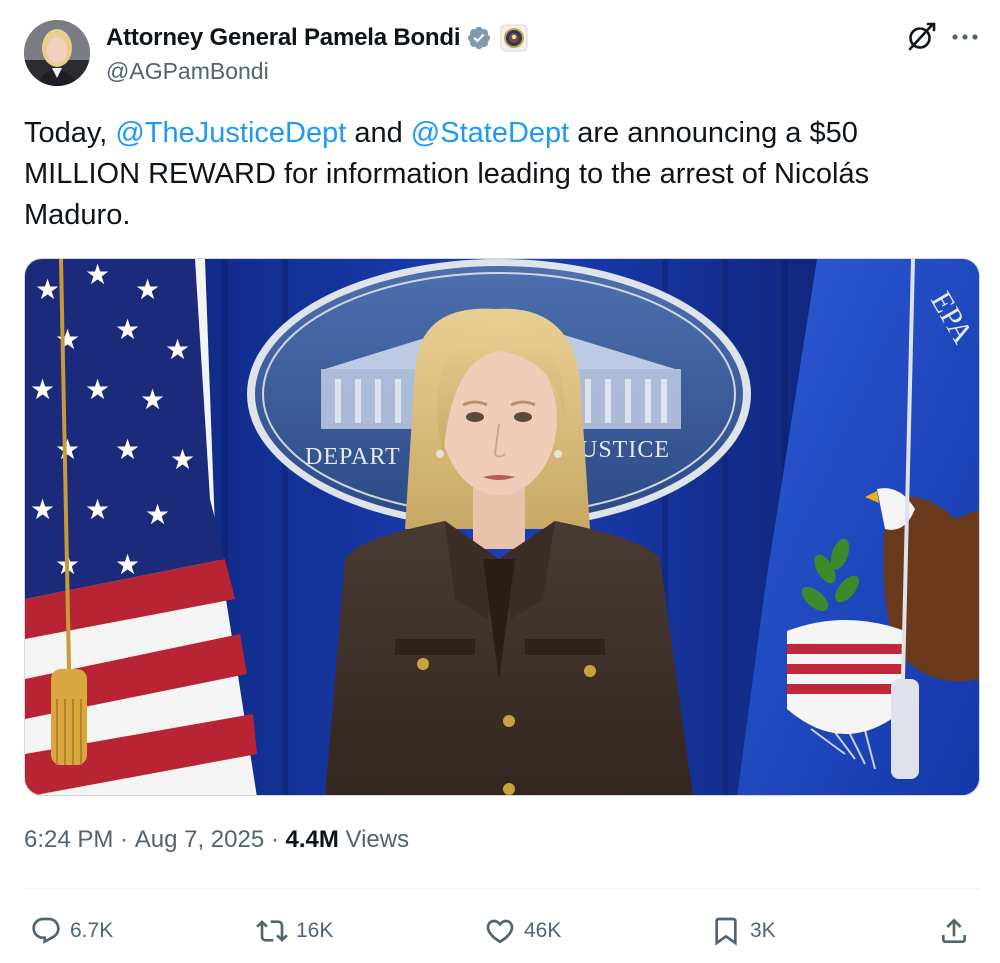  What do you see at coordinates (479, 38) in the screenshot?
I see `verified-badge-icon` at bounding box center [479, 38].